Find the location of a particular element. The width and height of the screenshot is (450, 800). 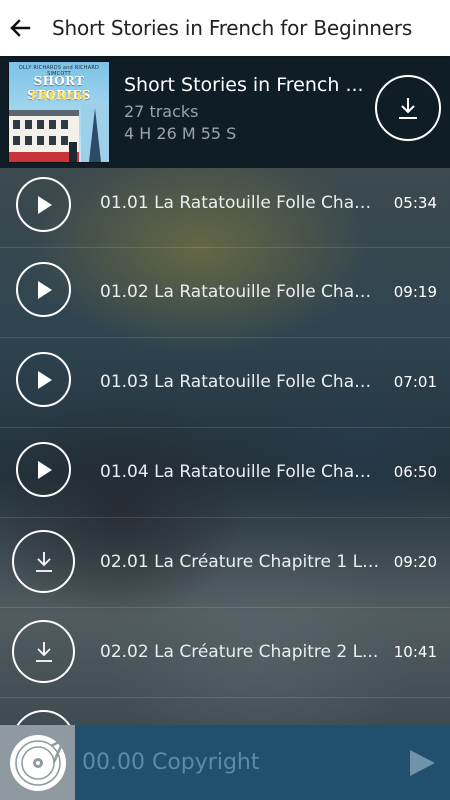

mini-player: 00.00 Copyright is located at coordinates (225, 762).